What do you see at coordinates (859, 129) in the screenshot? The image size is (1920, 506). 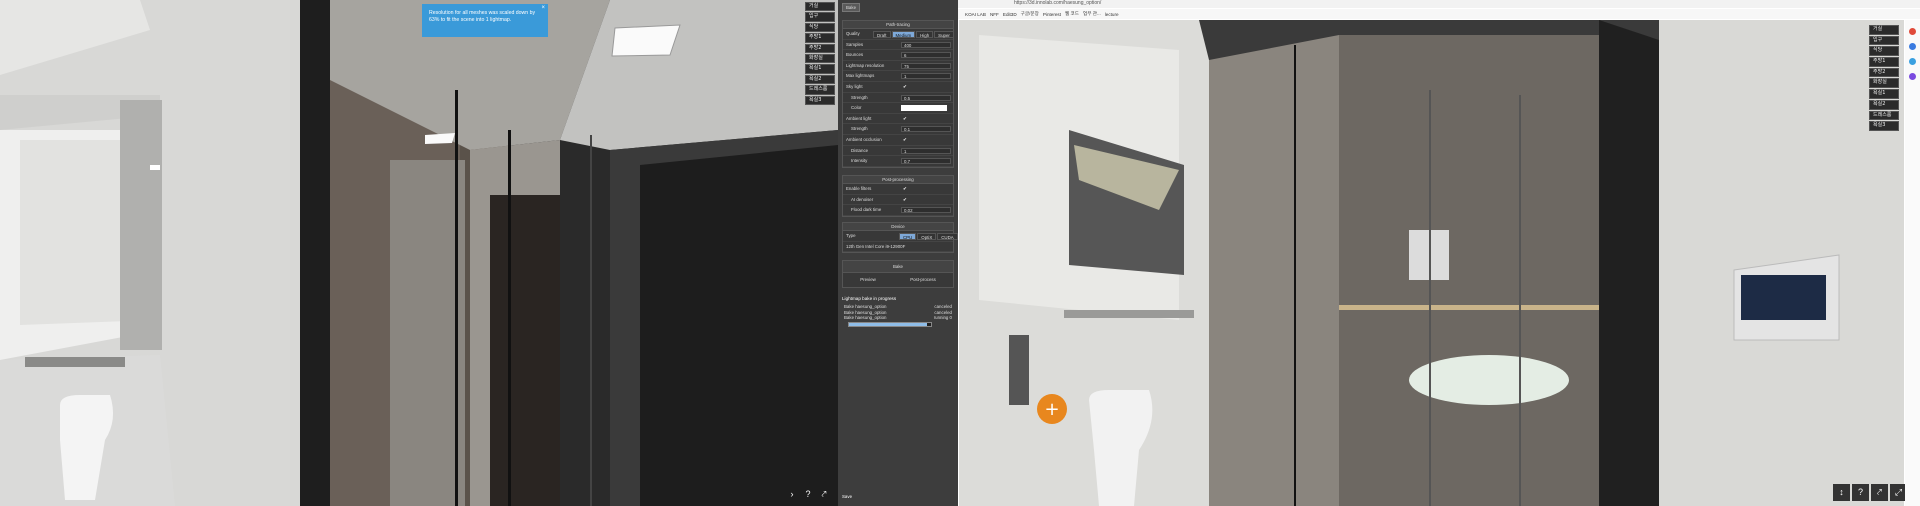 I see `ambient-strength-label: Strength` at bounding box center [859, 129].